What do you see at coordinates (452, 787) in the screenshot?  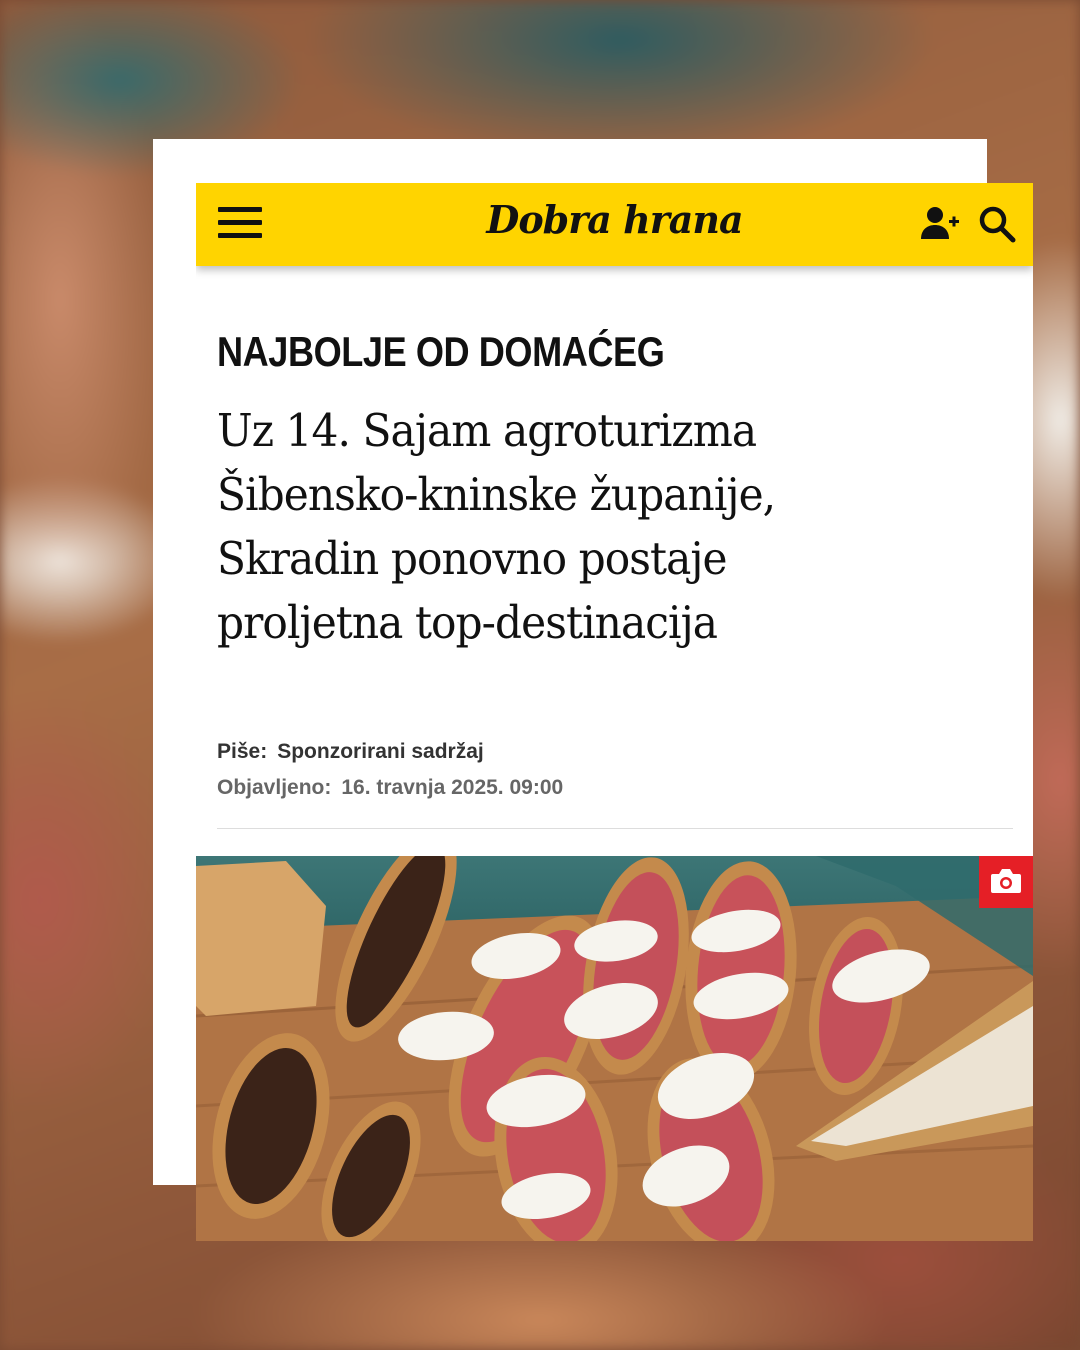 I see `published-value: 16. travnja 2025. 09:00` at bounding box center [452, 787].